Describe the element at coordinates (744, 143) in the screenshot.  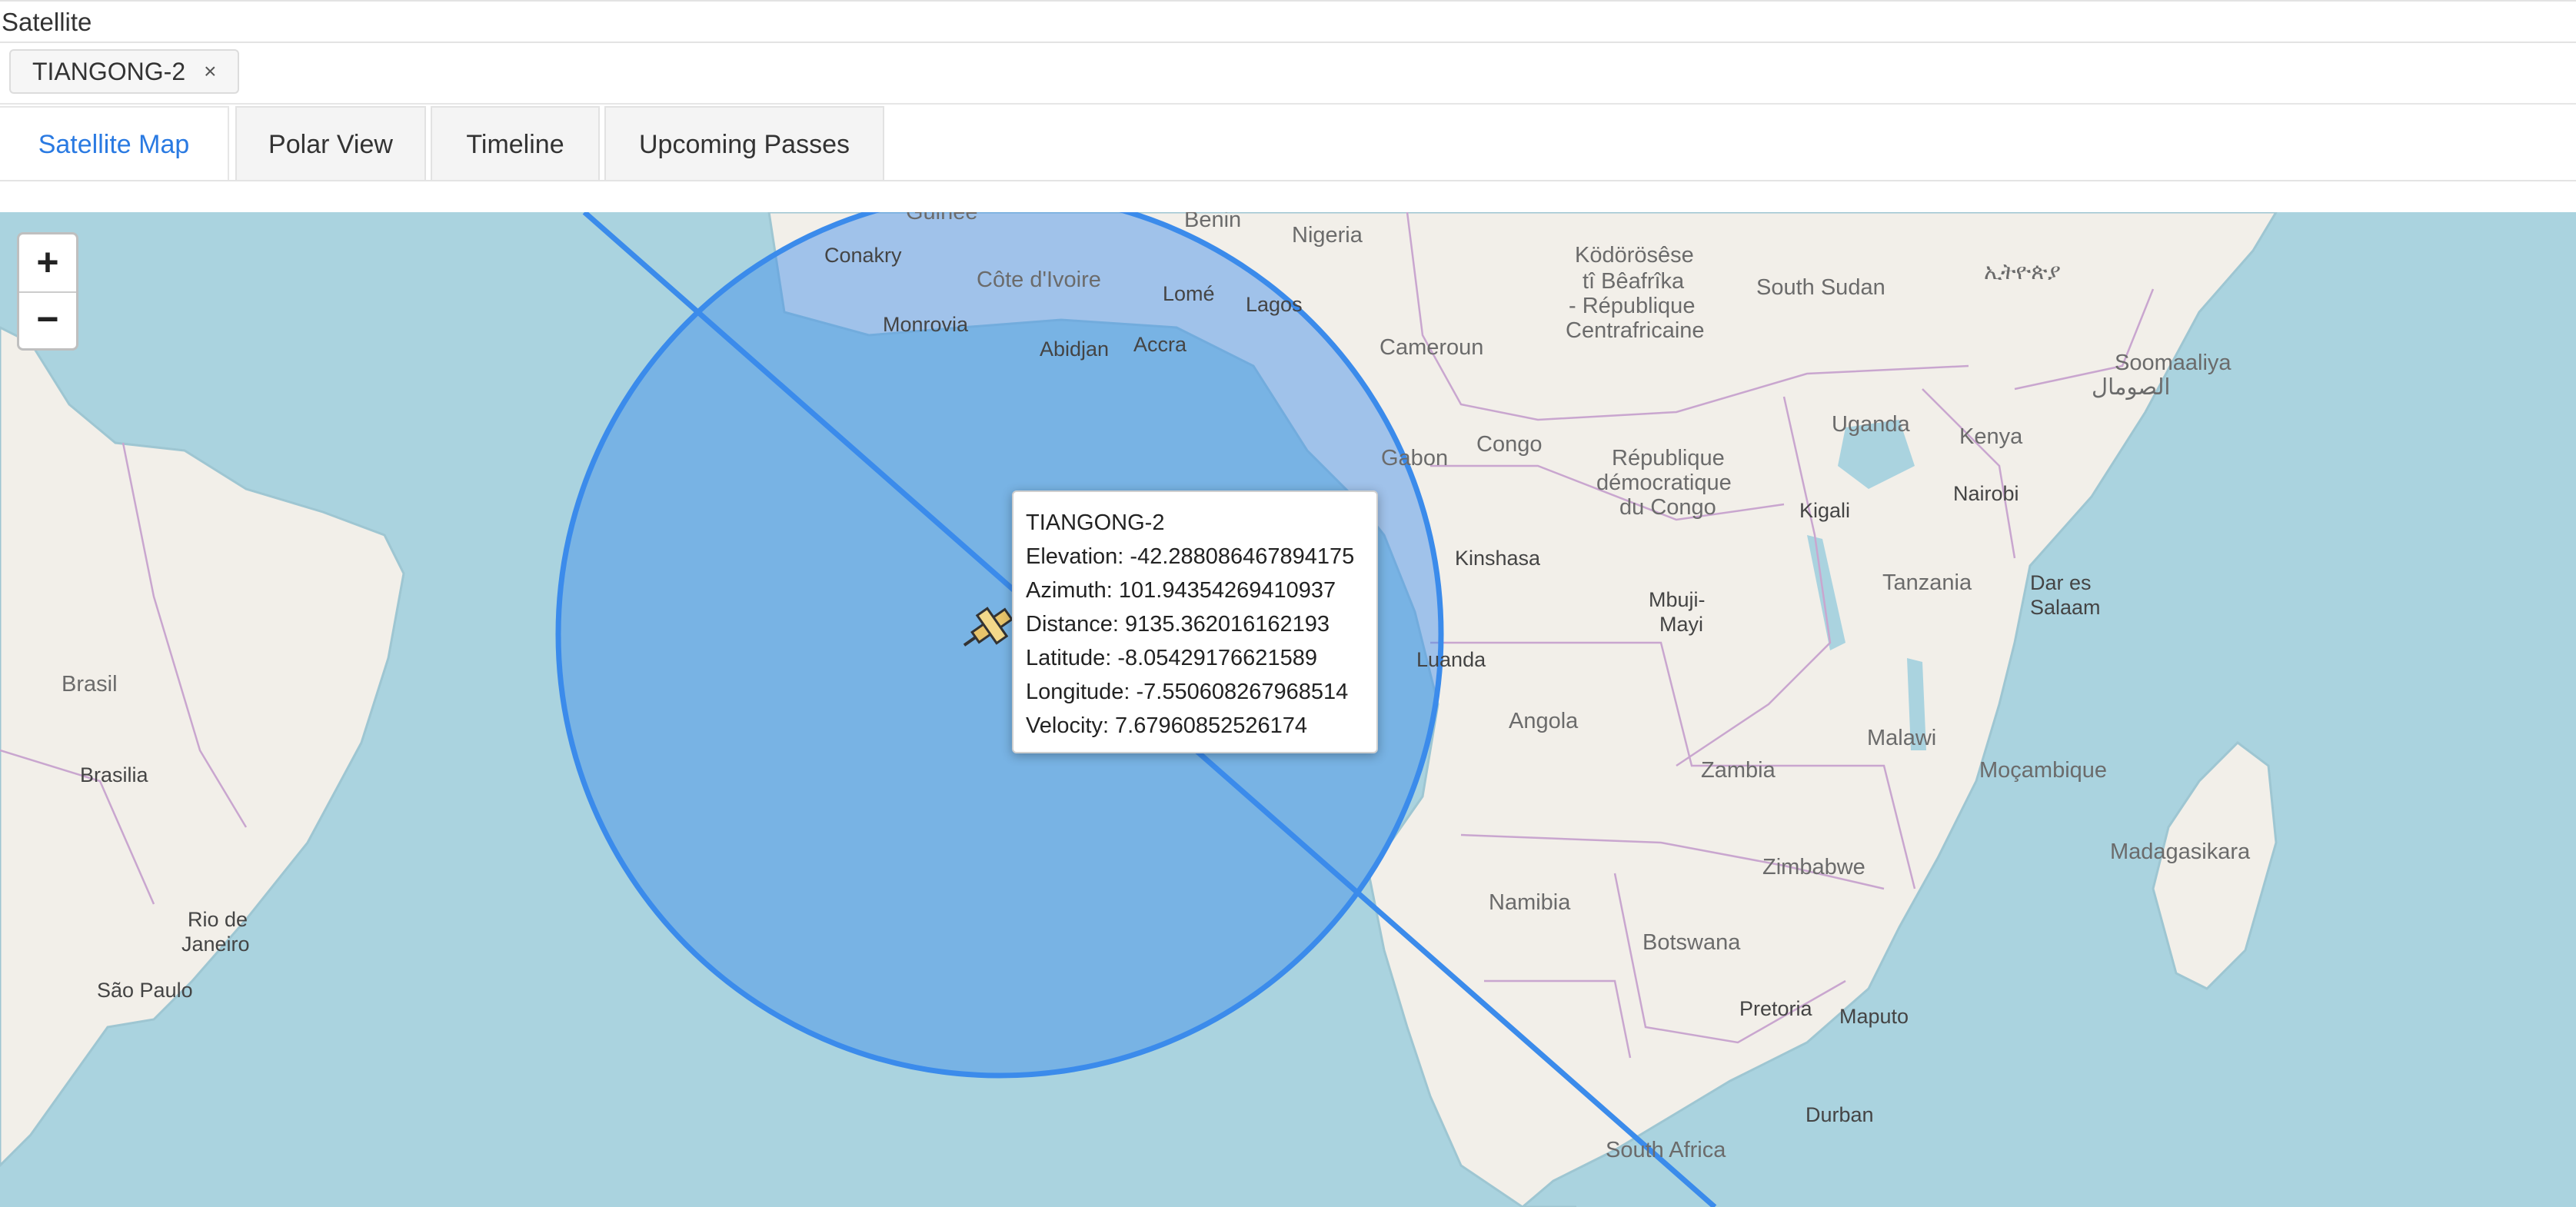
I see `tab-upcoming-passes: Upcoming Passes` at that location.